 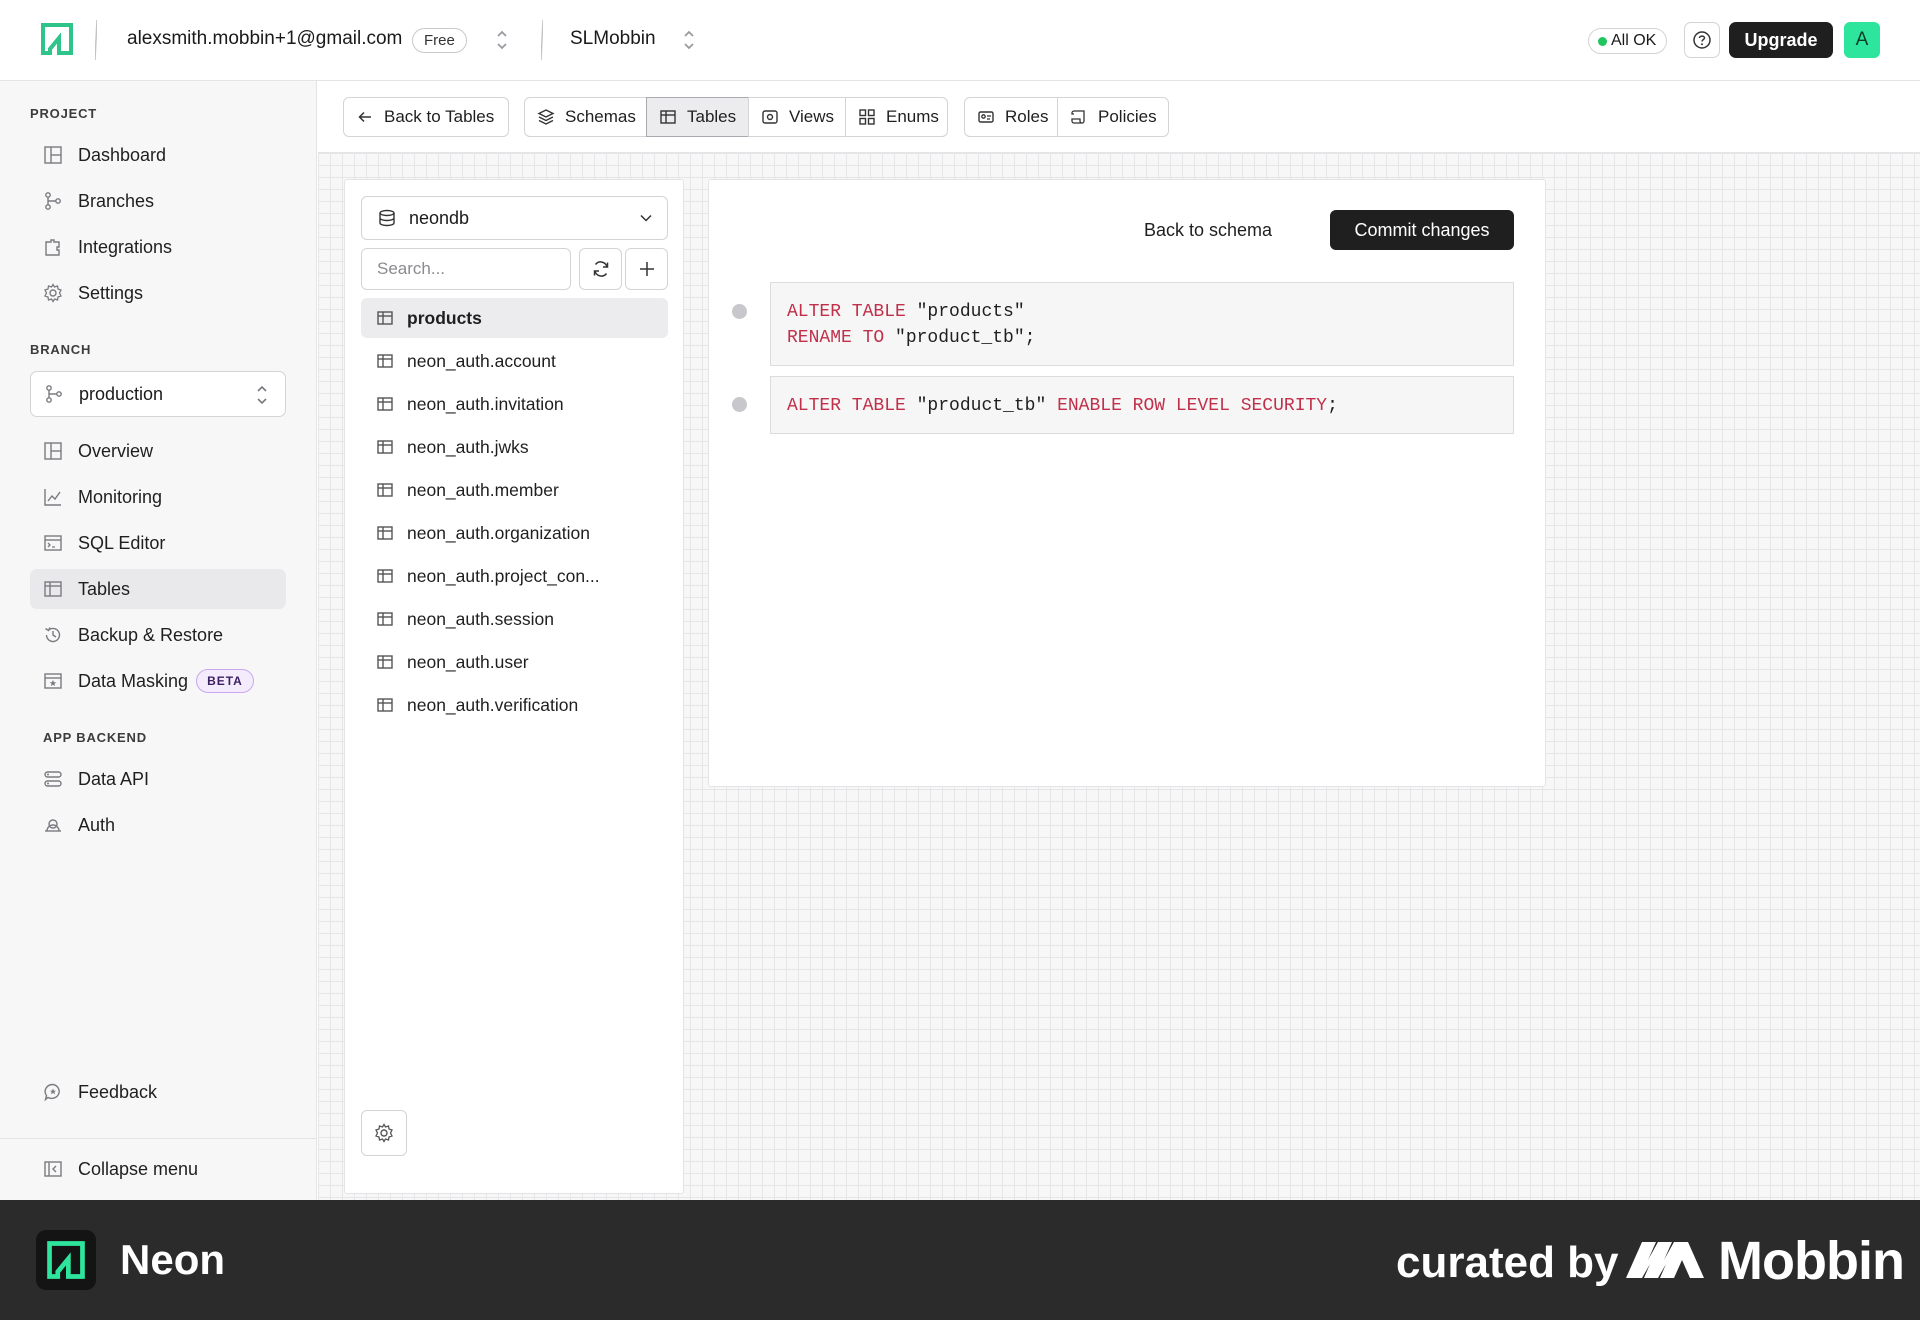 I want to click on sidebar-item-backup-restore: Backup & Restore, so click(x=158, y=635).